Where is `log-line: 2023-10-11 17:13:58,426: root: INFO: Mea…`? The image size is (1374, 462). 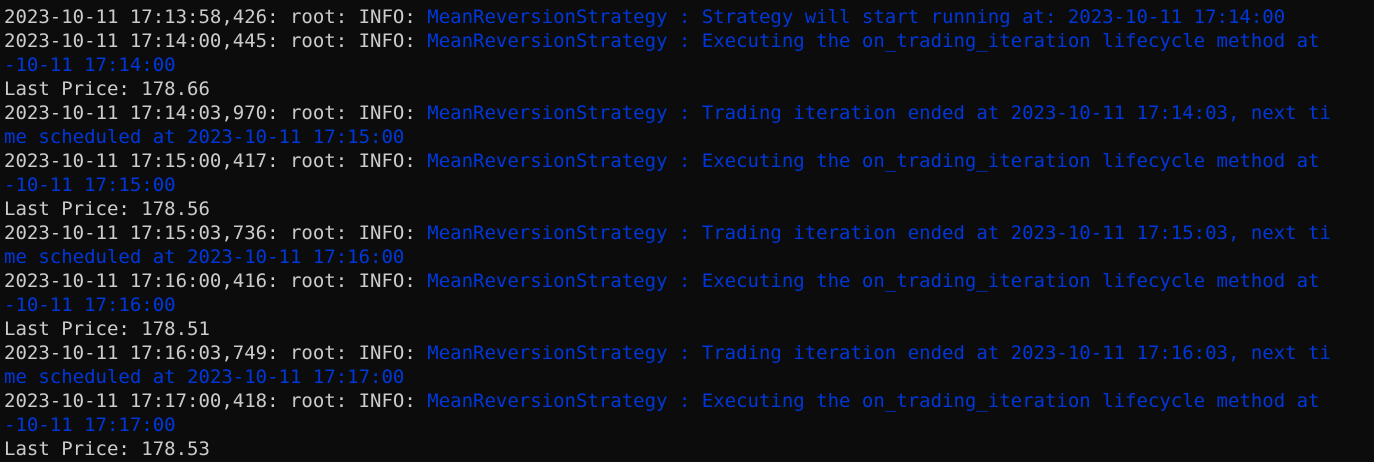 log-line: 2023-10-11 17:13:58,426: root: INFO: Mea… is located at coordinates (689, 17).